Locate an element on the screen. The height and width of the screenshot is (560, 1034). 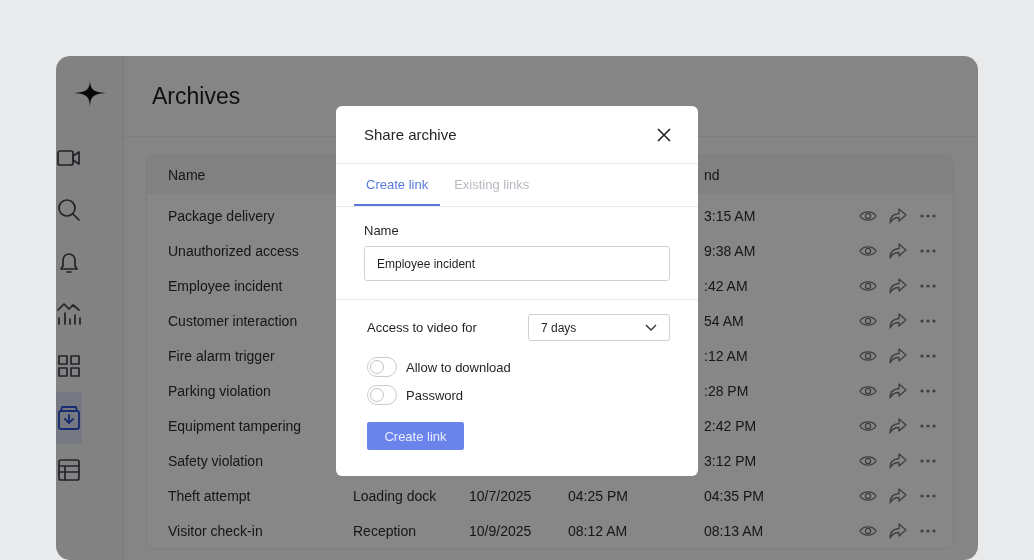
chevron-down-icon is located at coordinates (651, 327).